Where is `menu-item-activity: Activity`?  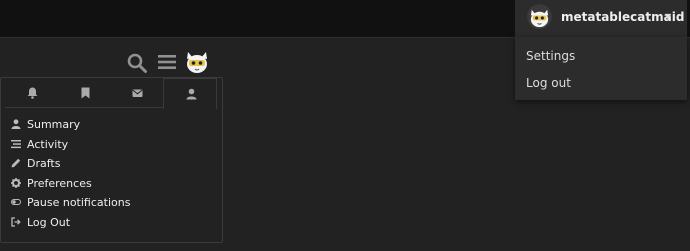
menu-item-activity: Activity is located at coordinates (39, 144).